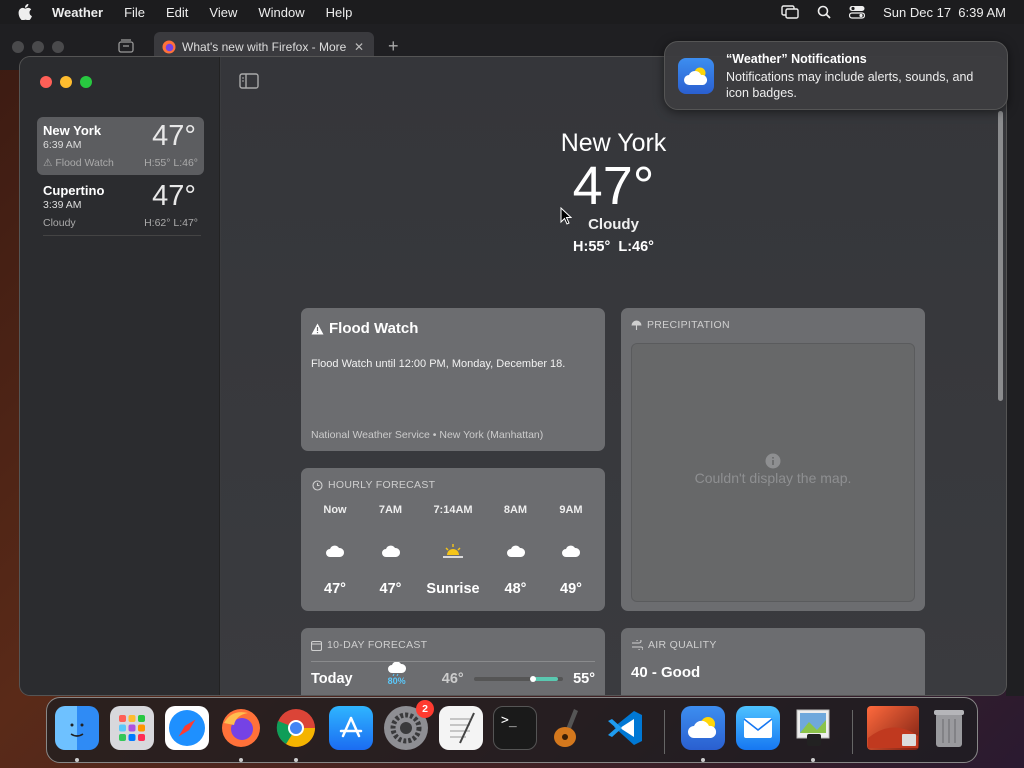 The image size is (1024, 768). Describe the element at coordinates (390, 510) in the screenshot. I see `hour-time: 7AM` at that location.